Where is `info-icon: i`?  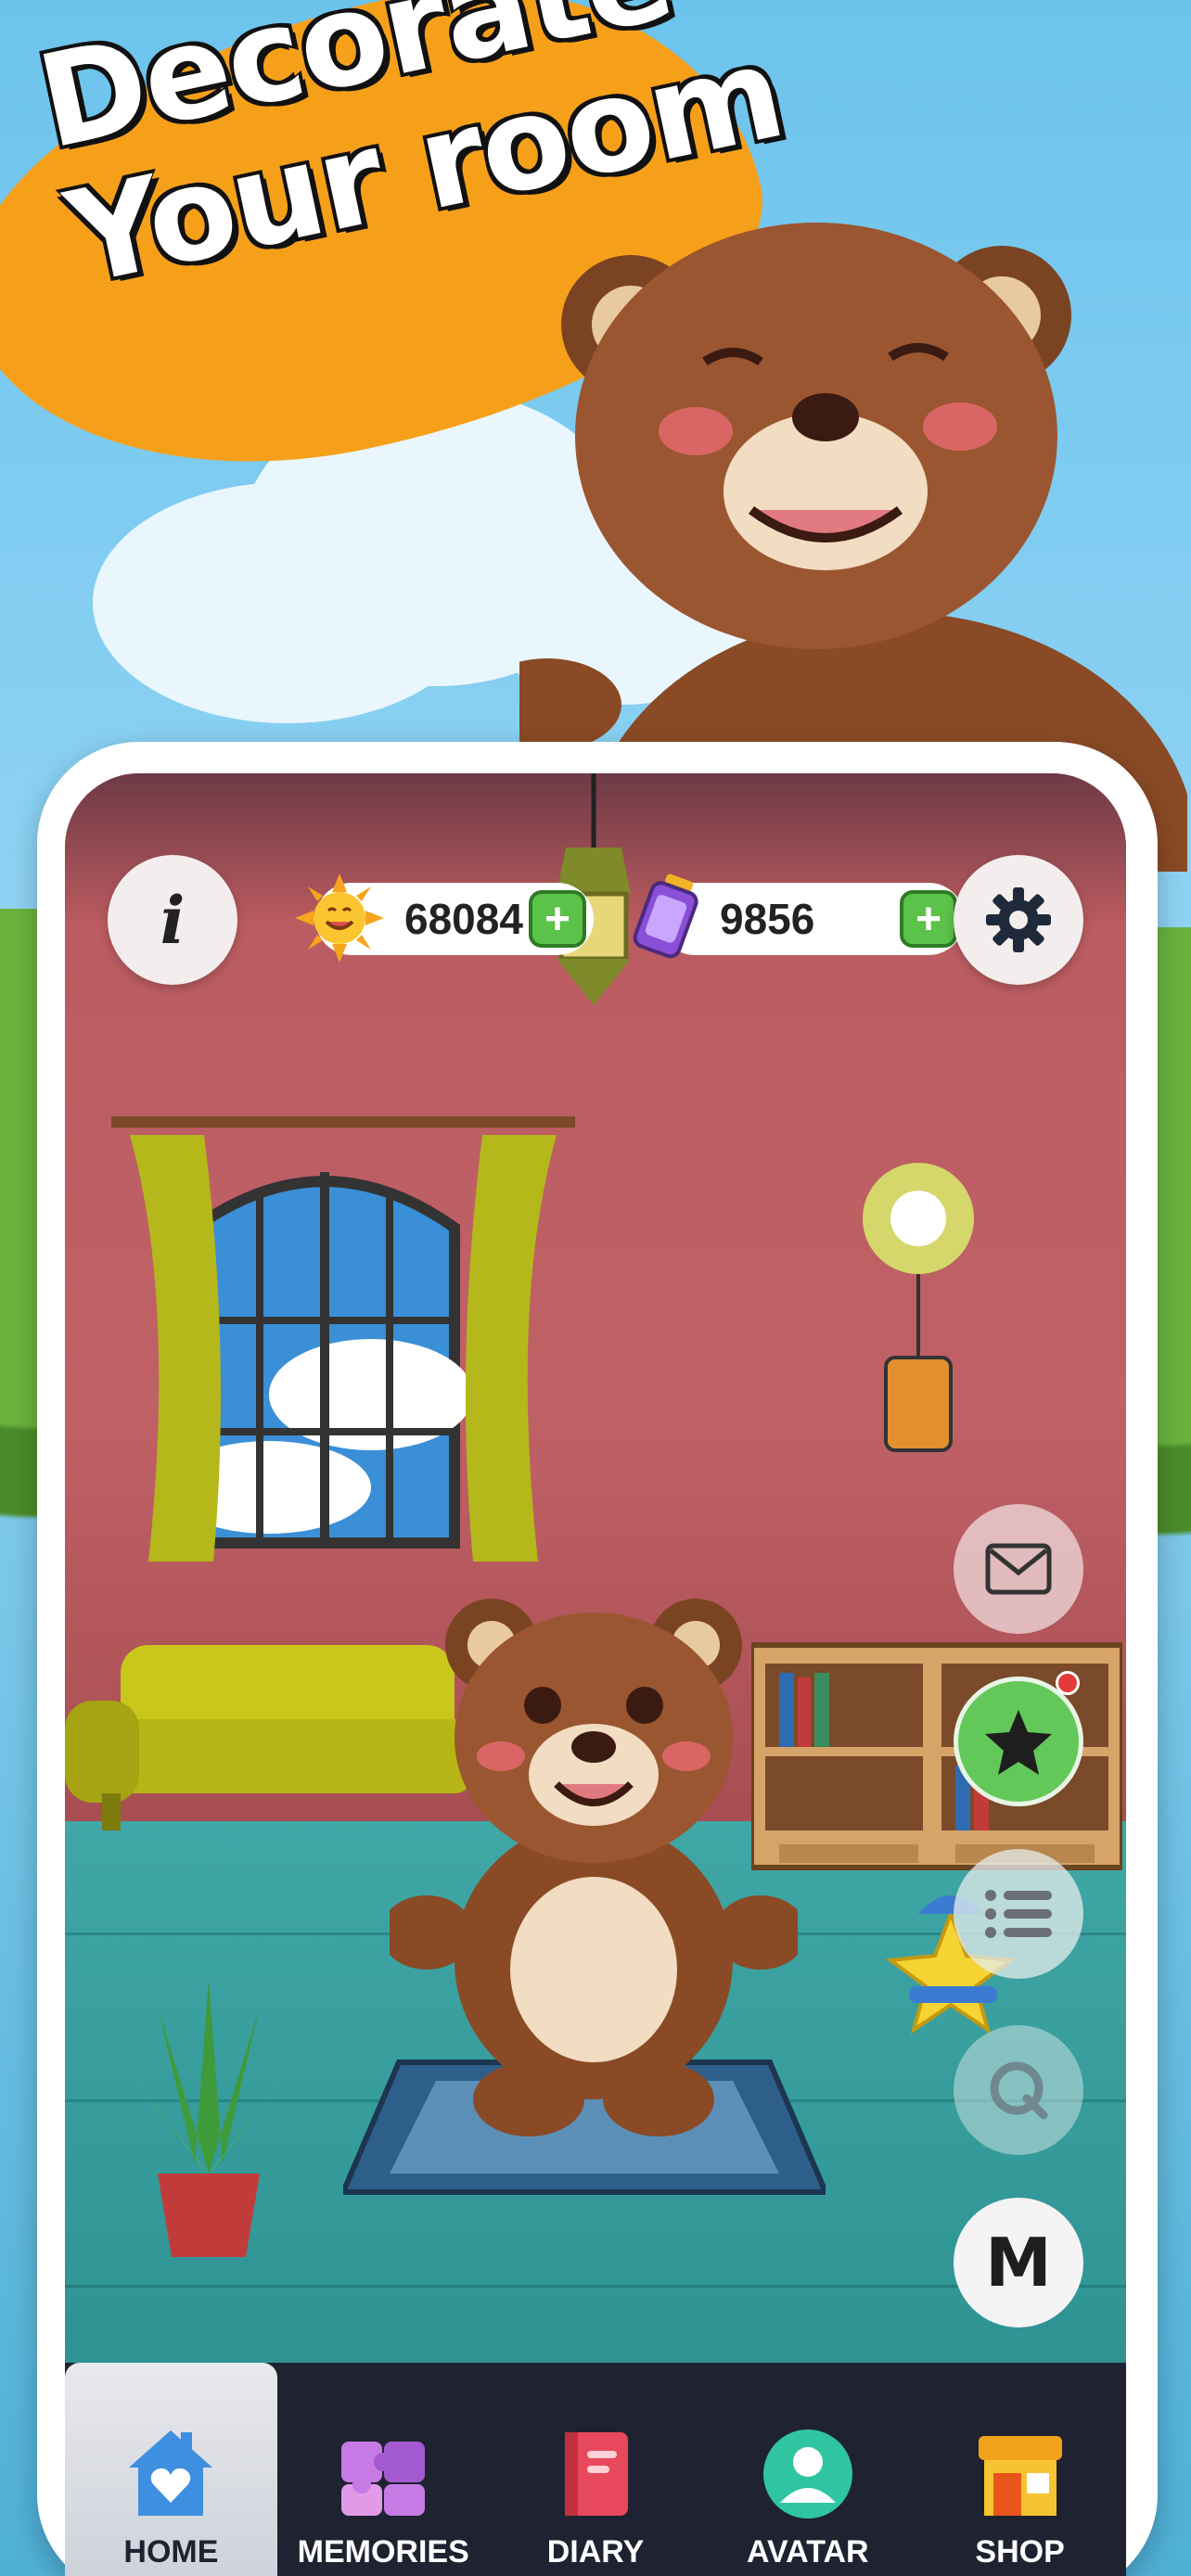 info-icon: i is located at coordinates (173, 920).